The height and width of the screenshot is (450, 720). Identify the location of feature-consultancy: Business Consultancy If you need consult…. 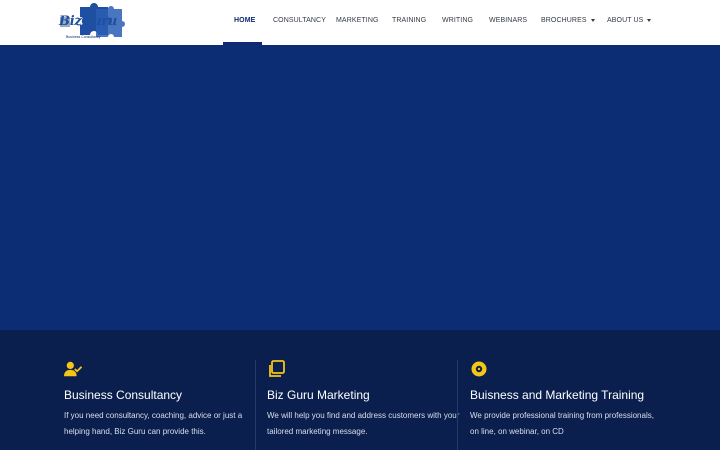
(161, 399).